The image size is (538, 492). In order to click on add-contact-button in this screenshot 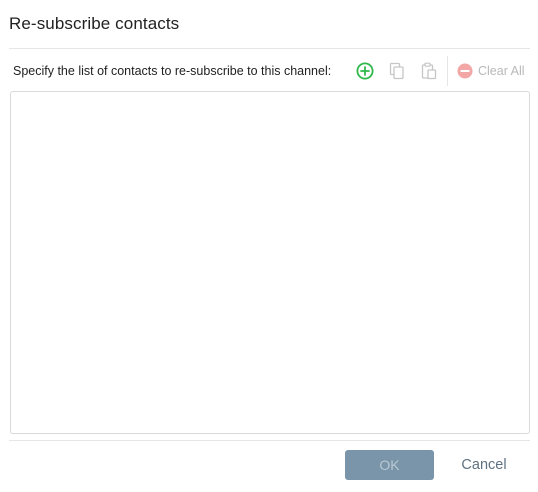, I will do `click(365, 71)`.